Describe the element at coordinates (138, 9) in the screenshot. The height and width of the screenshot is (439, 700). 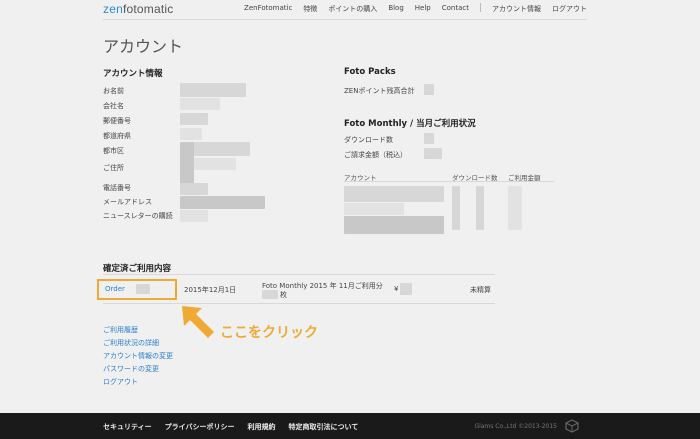
I see `logo: zenfotomatic` at that location.